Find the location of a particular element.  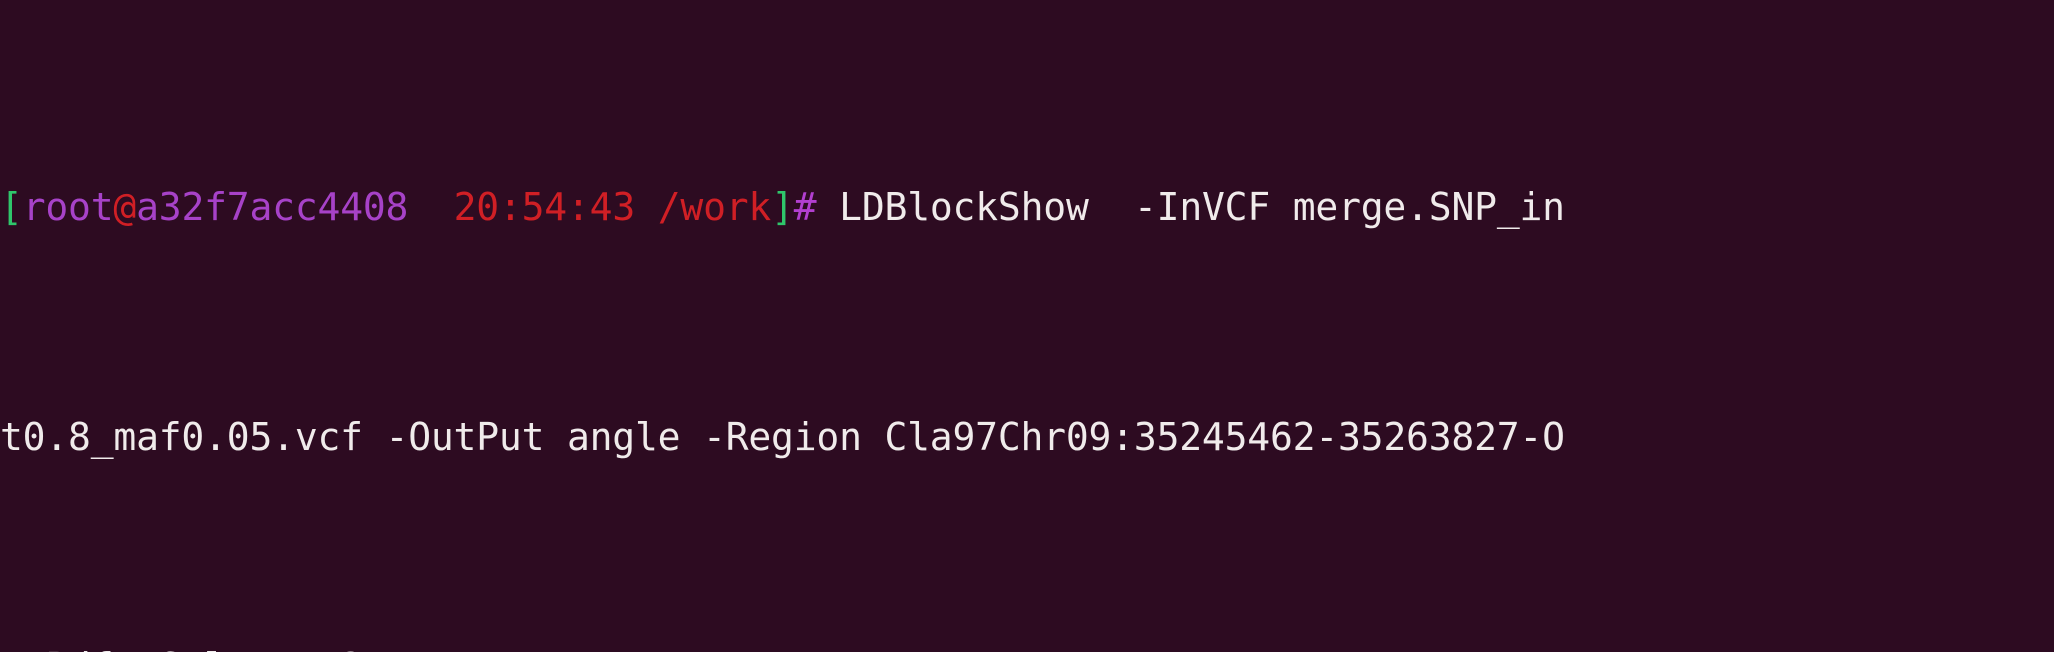

terminal-line-command-wrap-2: utPdf -SeleVar 2 is located at coordinates (1027, 648).